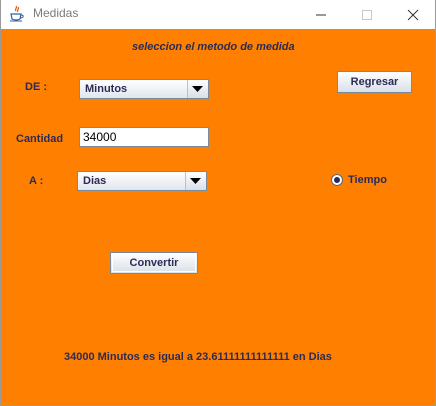 The image size is (436, 406). I want to click on from-unit-dropdown-button, so click(198, 89).